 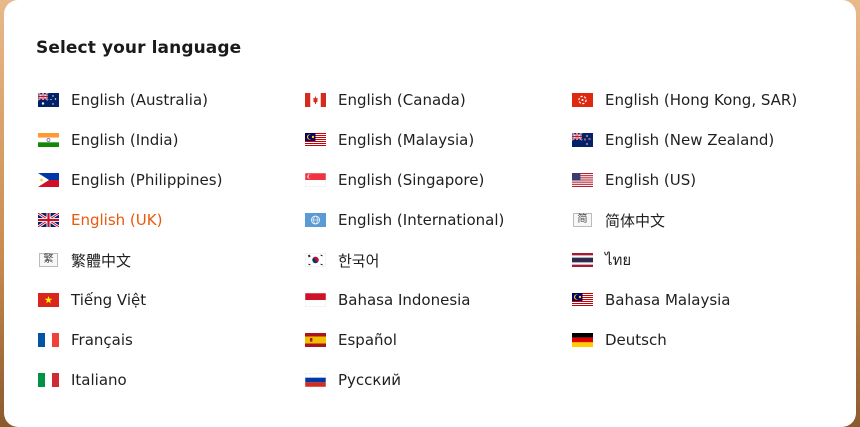 I want to click on flag-russia-icon, so click(x=315, y=380).